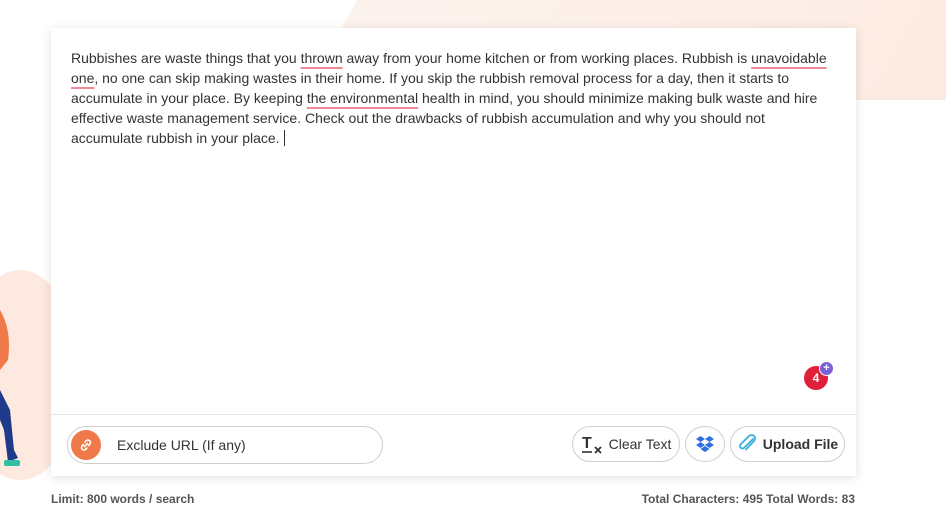 This screenshot has height=522, width=946. Describe the element at coordinates (640, 444) in the screenshot. I see `clear-text-label: Clear Text` at that location.